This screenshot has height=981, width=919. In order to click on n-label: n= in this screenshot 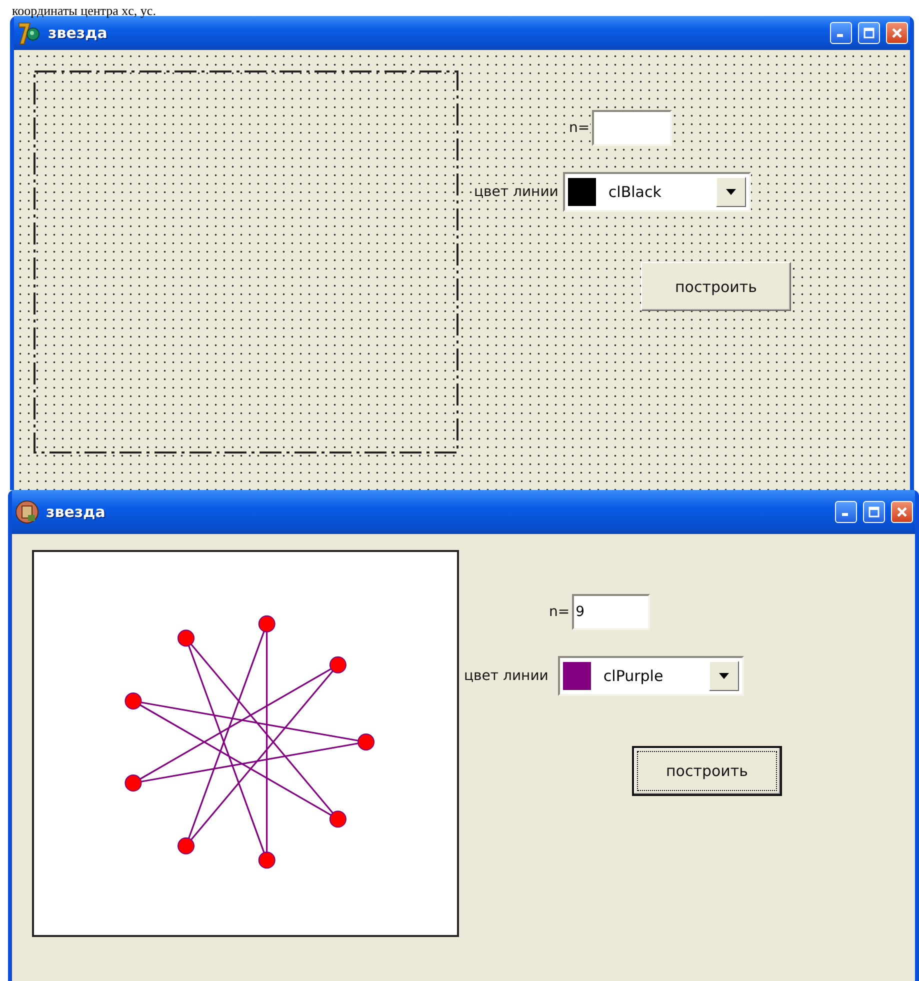, I will do `click(579, 128)`.